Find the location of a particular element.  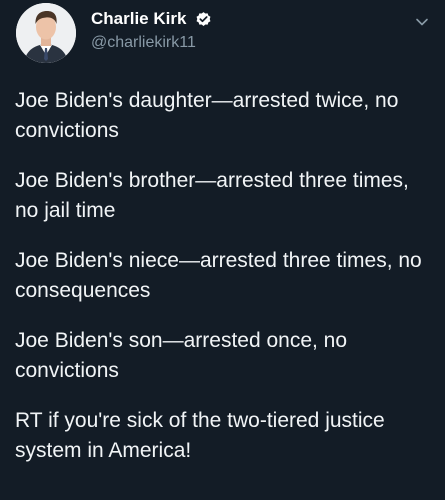

author-handle: @charliekirk11 is located at coordinates (151, 43).